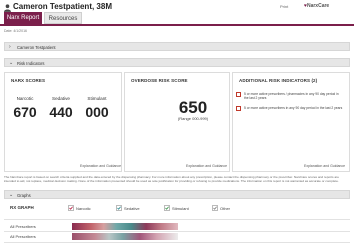 This screenshot has width=354, height=248. Describe the element at coordinates (10, 47) in the screenshot. I see `chevron-right-icon: ›` at that location.